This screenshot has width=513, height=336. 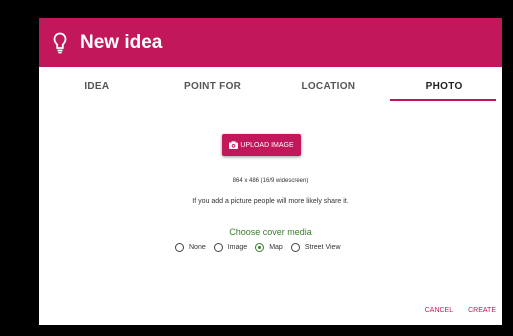 What do you see at coordinates (270, 181) in the screenshot?
I see `image-dimensions-text: 864 x 486 (16/9 widescreen)` at bounding box center [270, 181].